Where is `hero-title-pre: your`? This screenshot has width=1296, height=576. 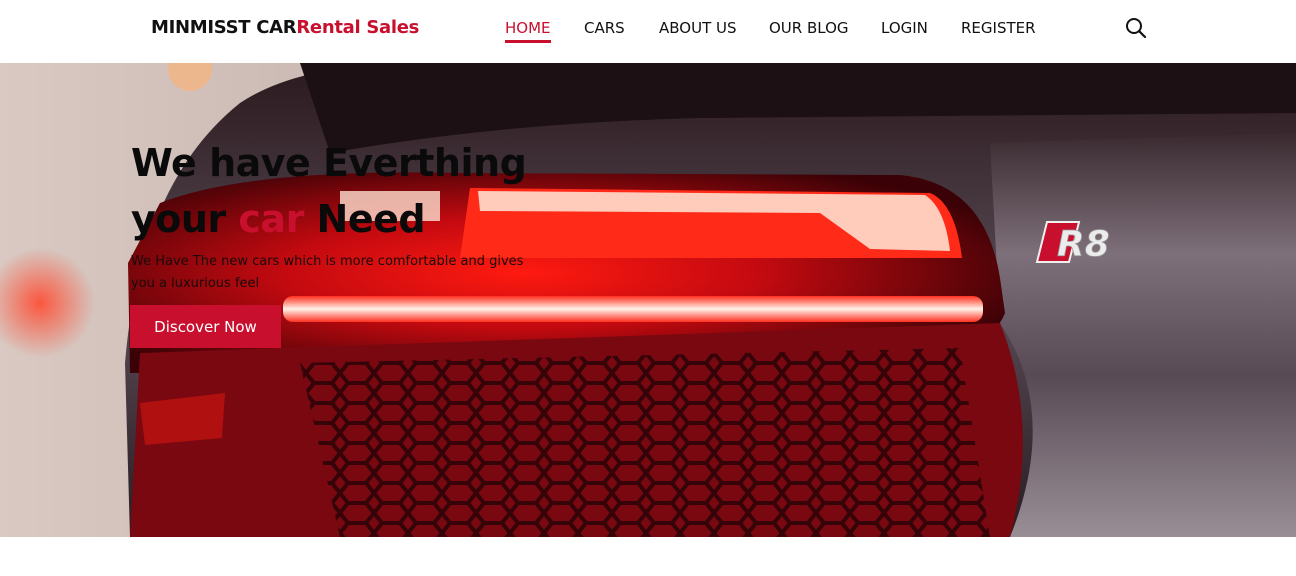 hero-title-pre: your is located at coordinates (185, 219).